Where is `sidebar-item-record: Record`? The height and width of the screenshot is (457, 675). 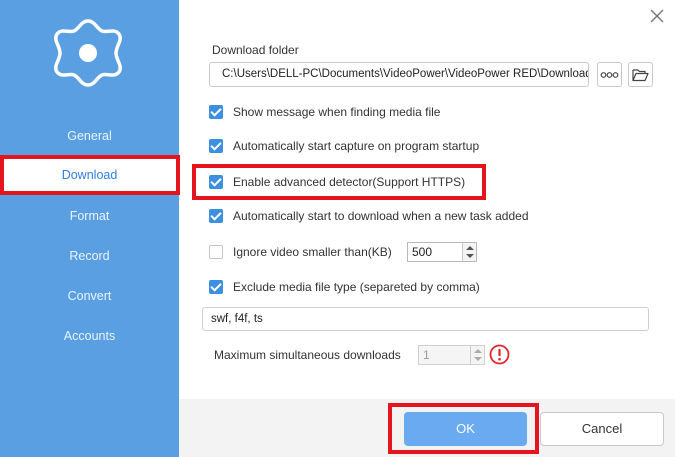 sidebar-item-record: Record is located at coordinates (89, 256).